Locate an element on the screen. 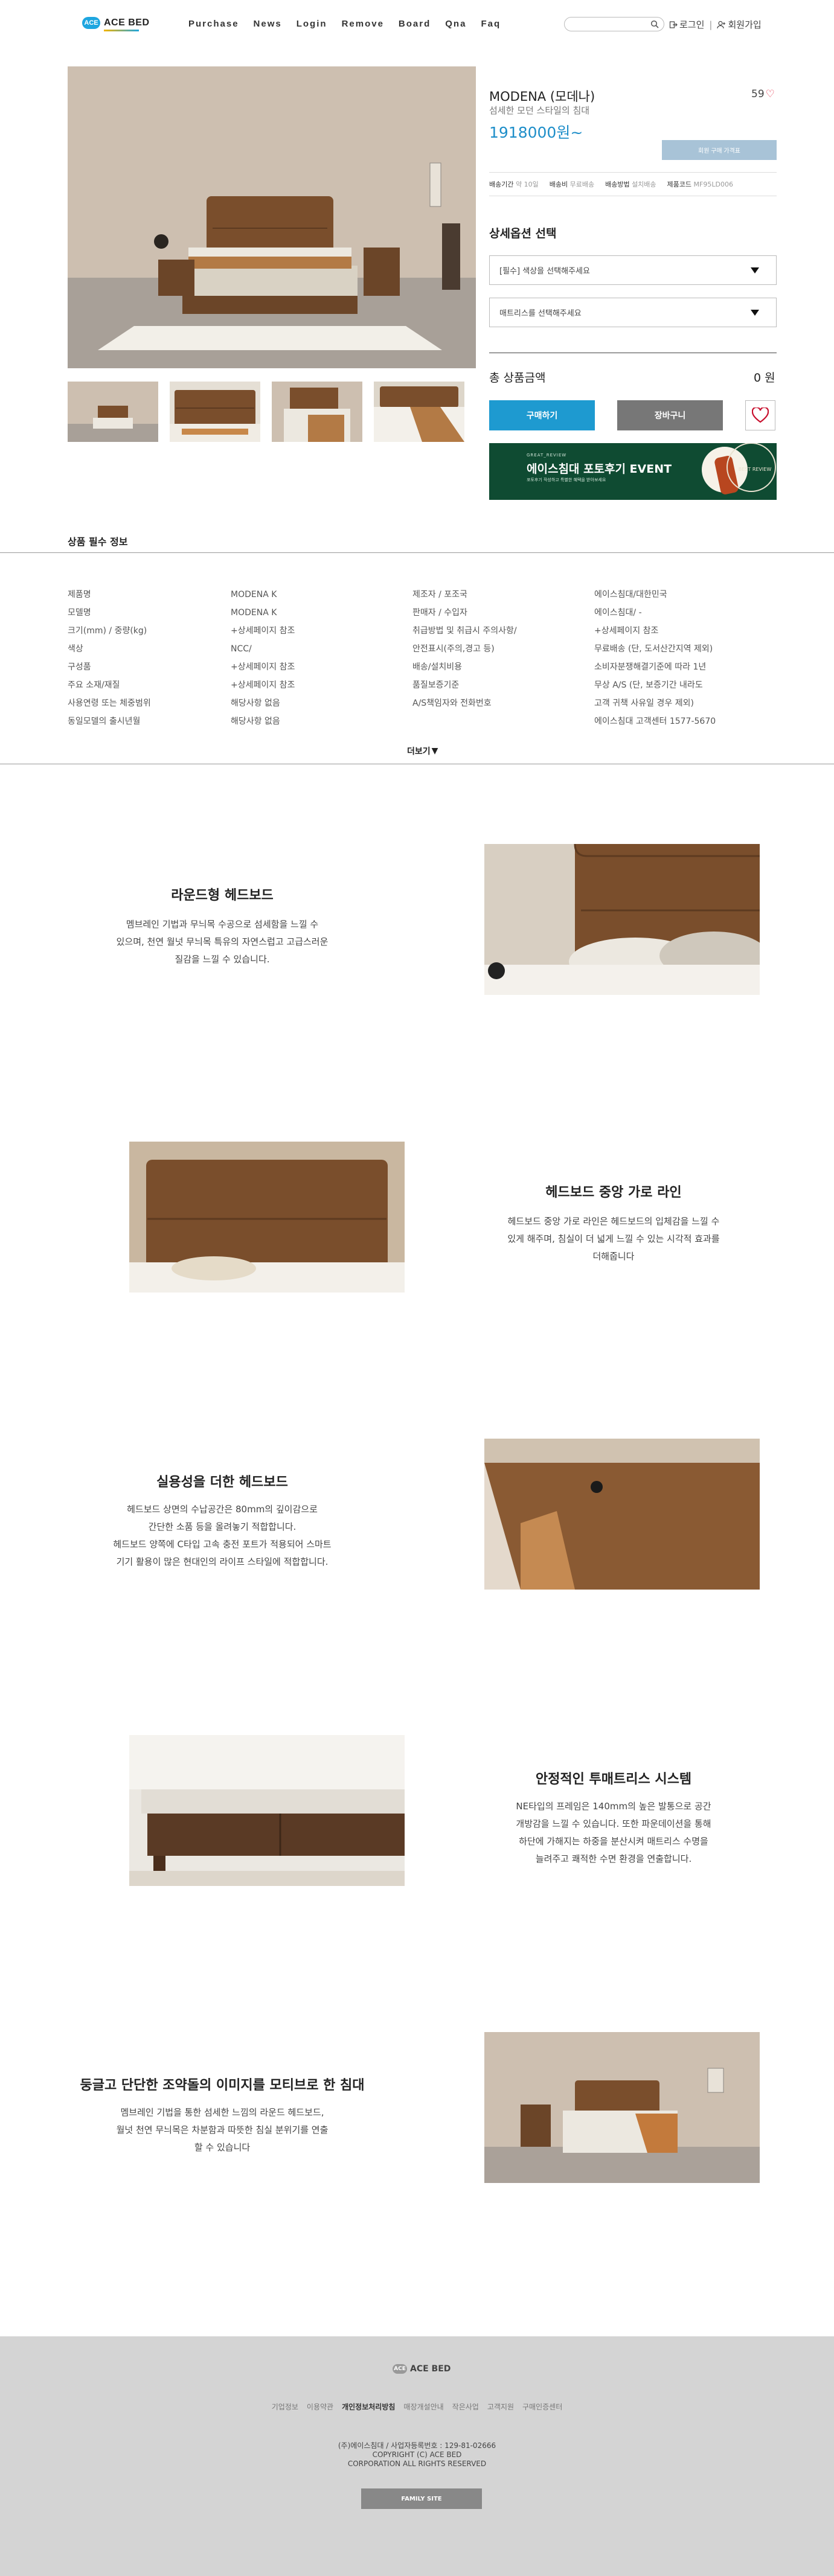  info-cell: 구성품 is located at coordinates (80, 667).